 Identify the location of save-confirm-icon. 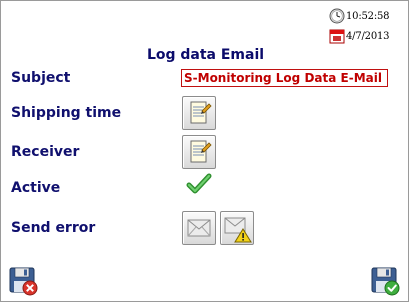
(385, 281).